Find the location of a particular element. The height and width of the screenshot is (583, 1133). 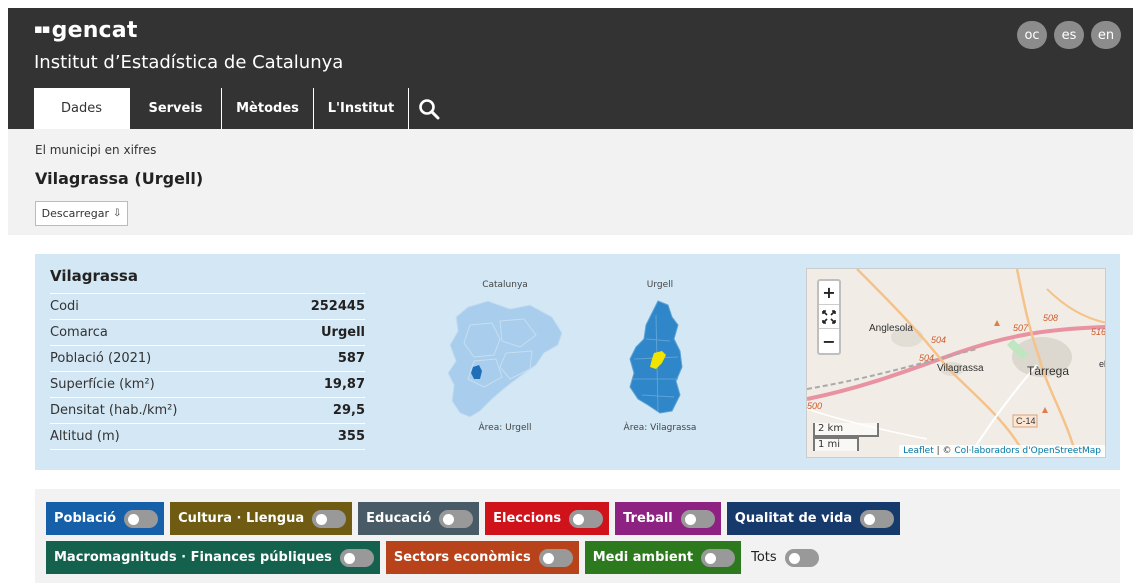

lang-oc-button: oc is located at coordinates (1032, 35).